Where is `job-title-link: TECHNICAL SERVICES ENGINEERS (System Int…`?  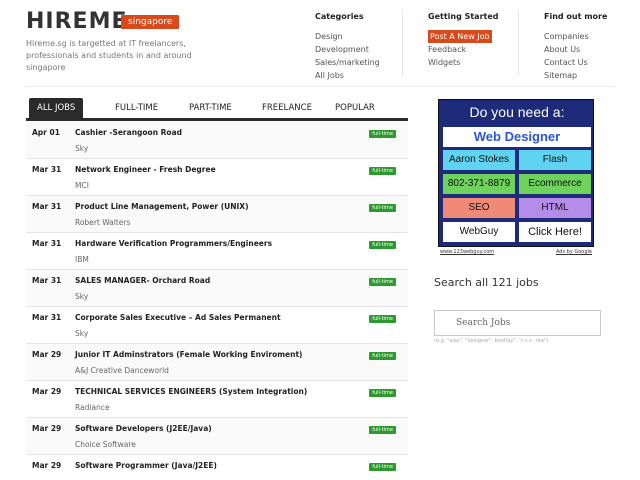
job-title-link: TECHNICAL SERVICES ENGINEERS (System Int… is located at coordinates (191, 391).